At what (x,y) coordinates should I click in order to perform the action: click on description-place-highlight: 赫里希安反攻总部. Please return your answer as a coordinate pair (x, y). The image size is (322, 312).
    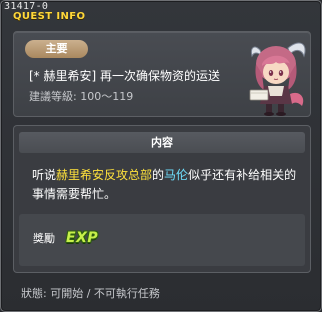
    Looking at the image, I should click on (104, 175).